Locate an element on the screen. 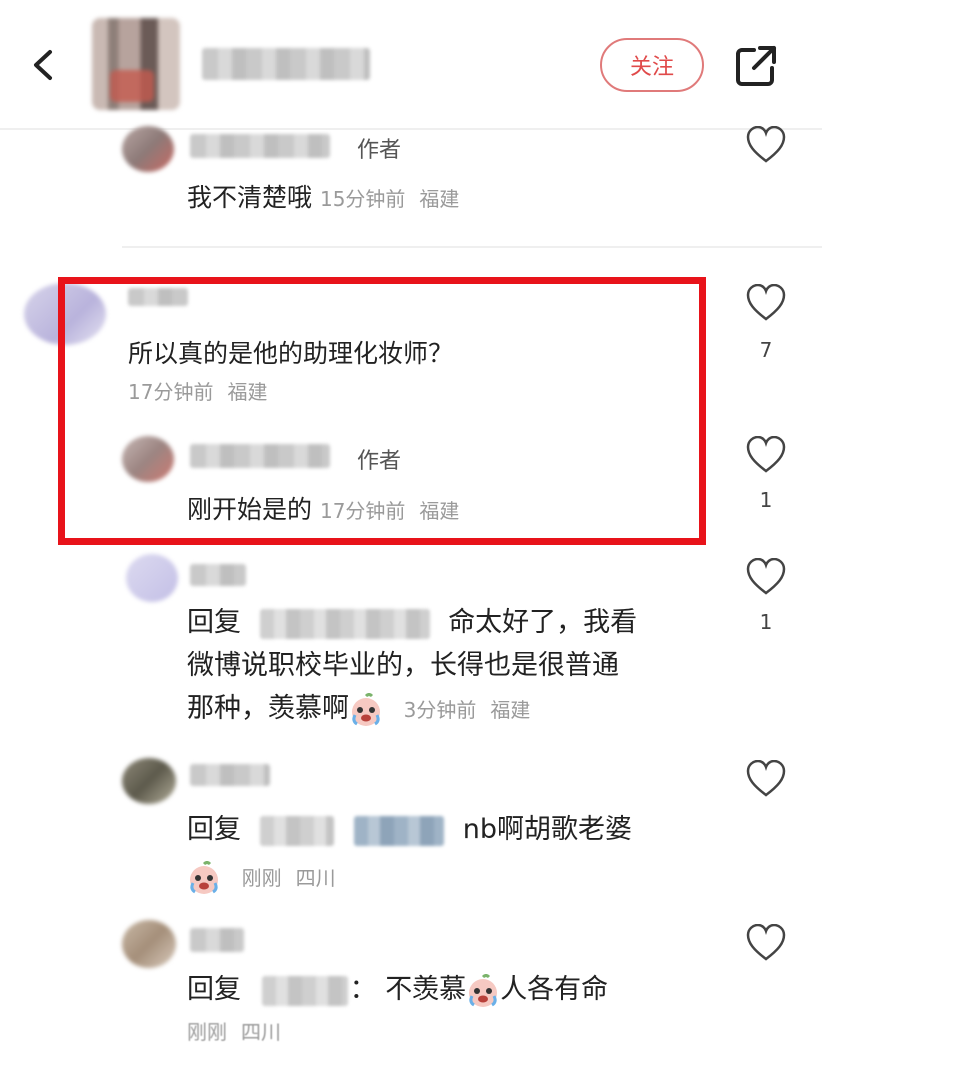  back-icon is located at coordinates (47, 65).